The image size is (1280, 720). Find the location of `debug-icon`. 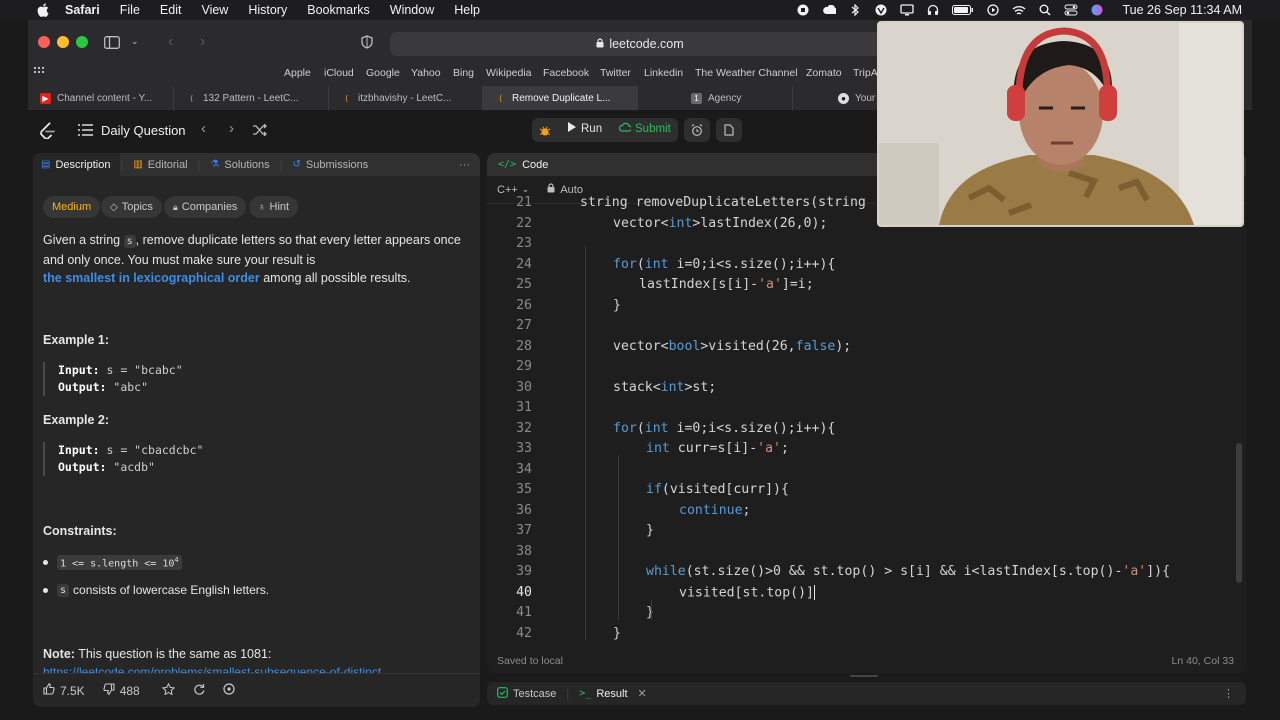

debug-icon is located at coordinates (545, 133).